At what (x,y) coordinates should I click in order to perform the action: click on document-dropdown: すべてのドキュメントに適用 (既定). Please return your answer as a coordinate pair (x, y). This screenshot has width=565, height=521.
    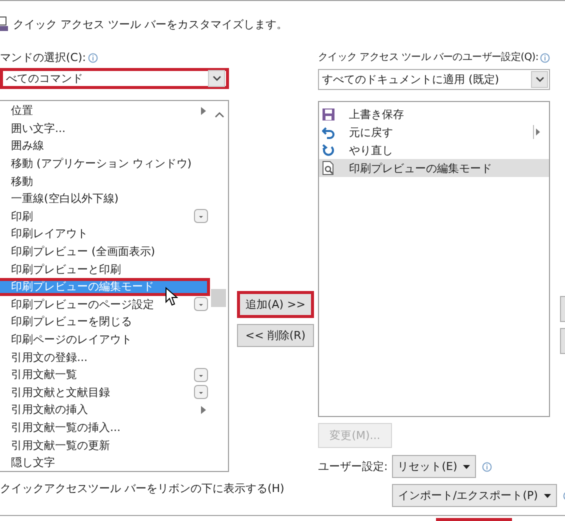
    Looking at the image, I should click on (434, 79).